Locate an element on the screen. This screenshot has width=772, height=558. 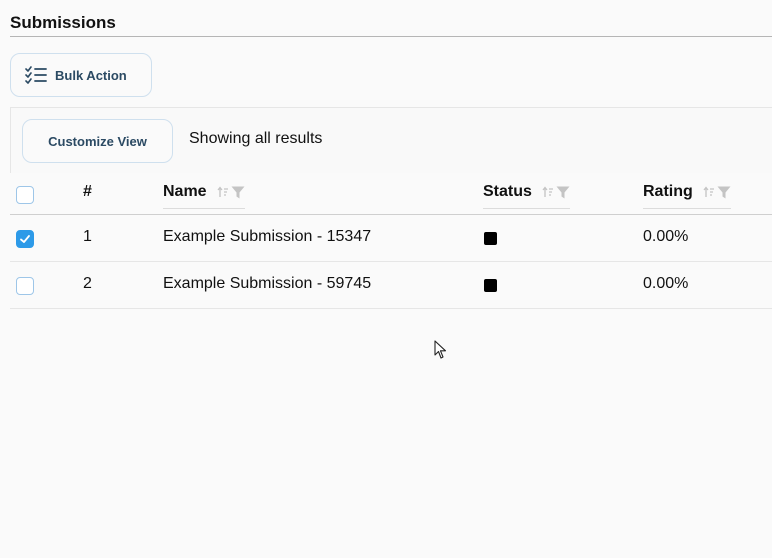
column-header-name-label: Name is located at coordinates (185, 191).